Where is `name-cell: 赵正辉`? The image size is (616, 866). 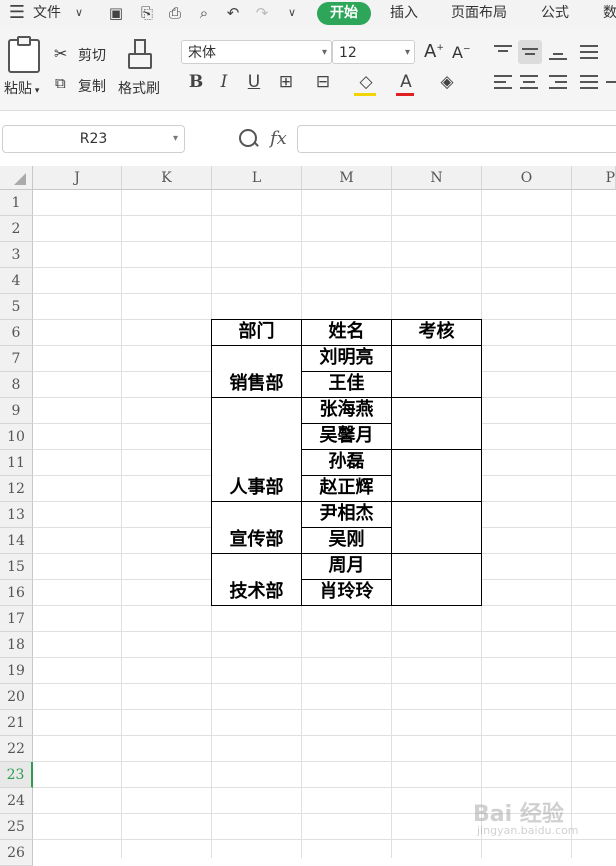
name-cell: 赵正辉 is located at coordinates (347, 489).